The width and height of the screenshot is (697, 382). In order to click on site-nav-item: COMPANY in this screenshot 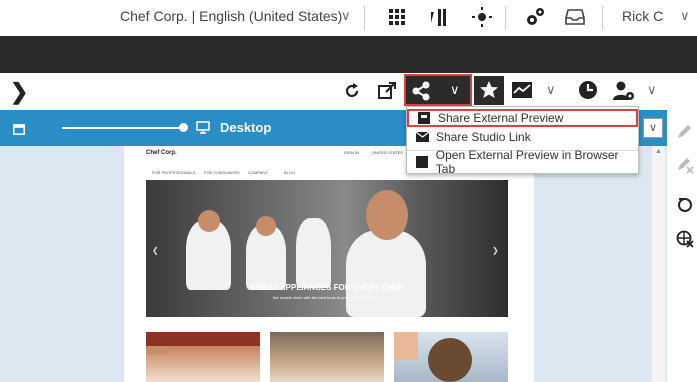, I will do `click(258, 172)`.